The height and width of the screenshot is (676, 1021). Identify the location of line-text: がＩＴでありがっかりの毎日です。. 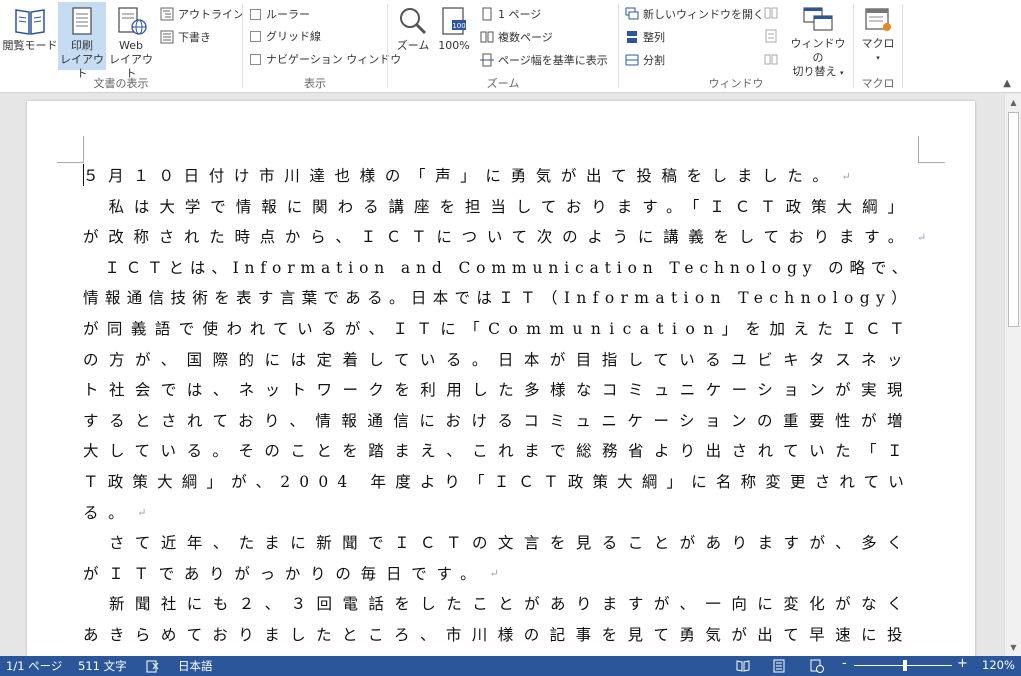
(284, 573).